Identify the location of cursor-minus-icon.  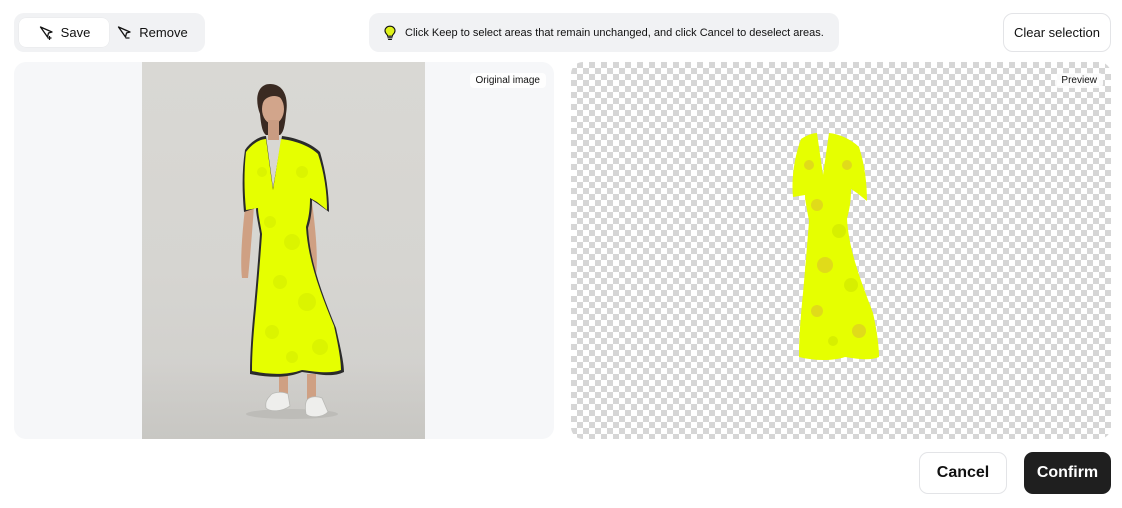
(124, 32).